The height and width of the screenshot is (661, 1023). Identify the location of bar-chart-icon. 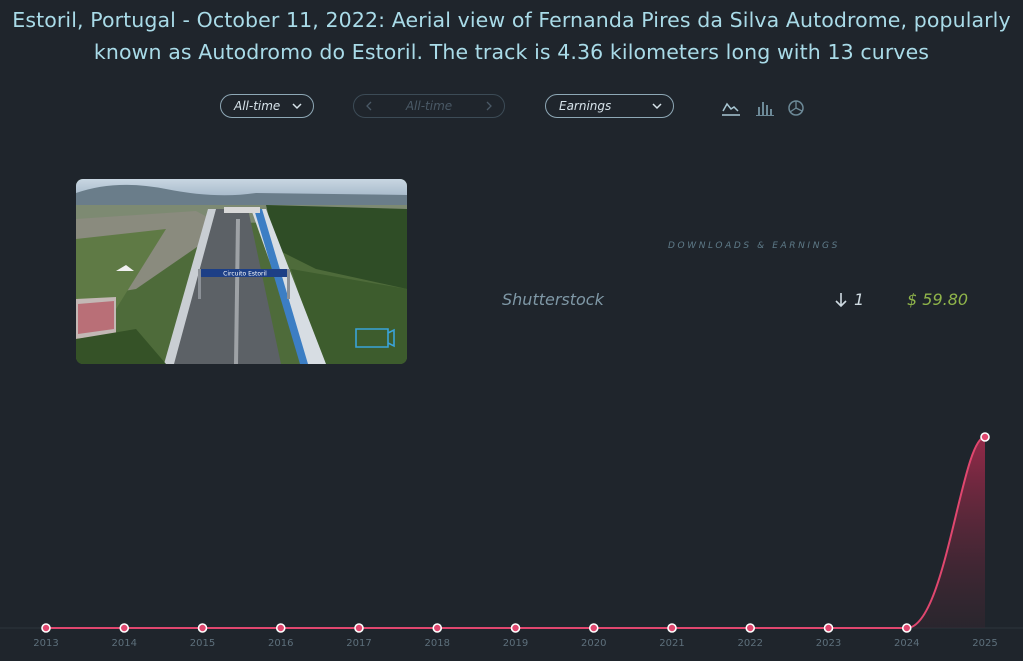
(765, 108).